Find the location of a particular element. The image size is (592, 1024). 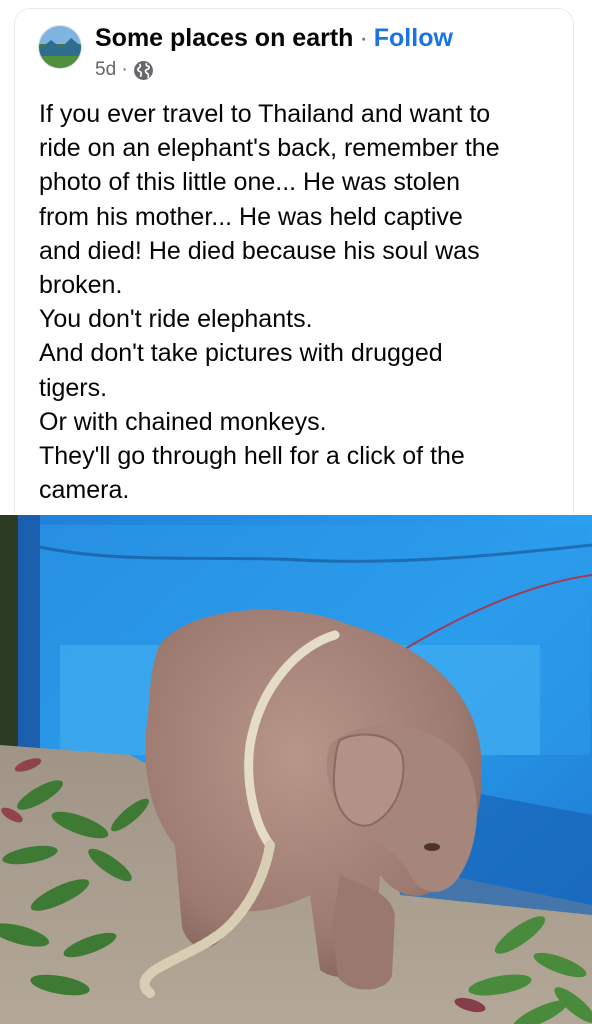

post-meta: 5d · is located at coordinates (124, 70).